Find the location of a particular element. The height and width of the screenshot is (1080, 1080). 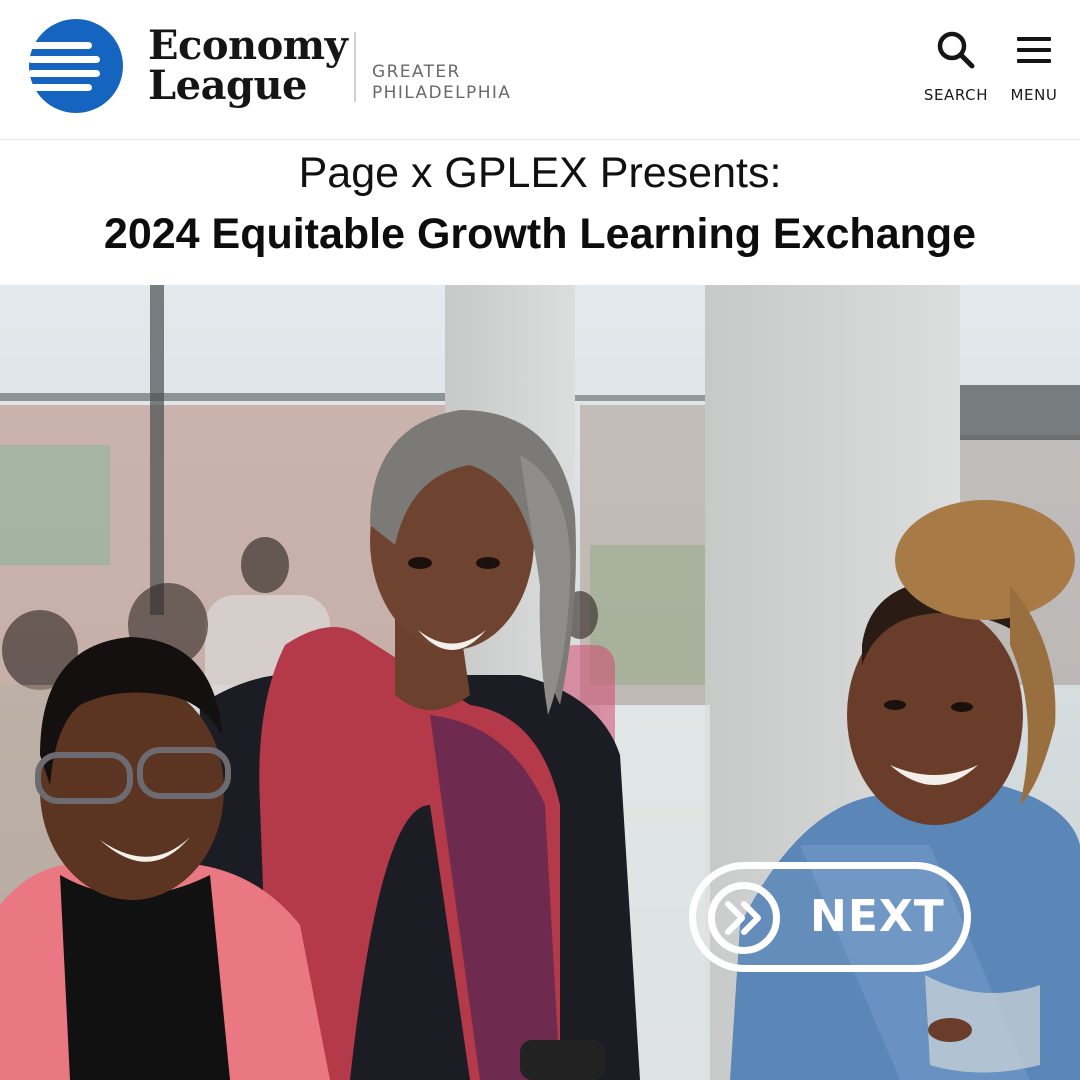

logo-divider is located at coordinates (355, 67).